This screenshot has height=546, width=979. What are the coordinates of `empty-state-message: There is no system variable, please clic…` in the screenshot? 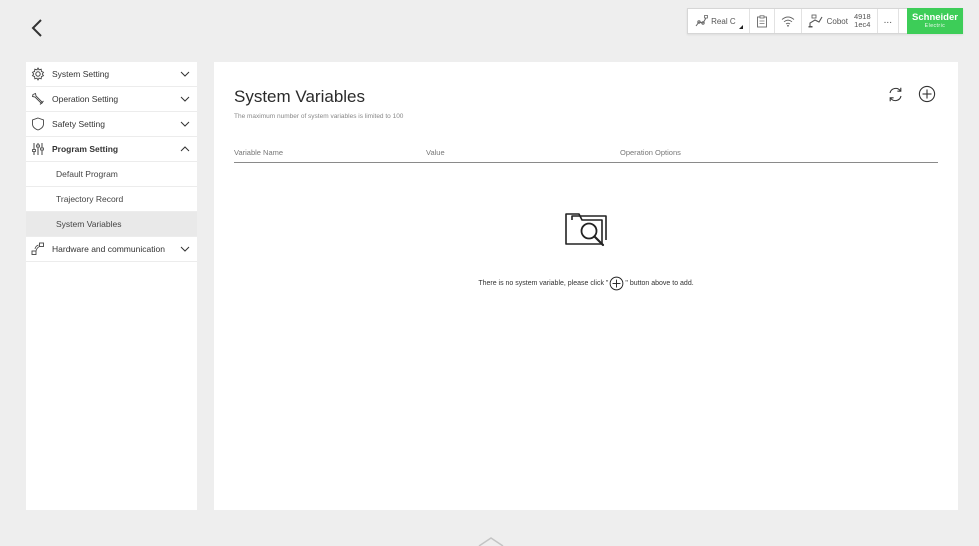 It's located at (586, 283).